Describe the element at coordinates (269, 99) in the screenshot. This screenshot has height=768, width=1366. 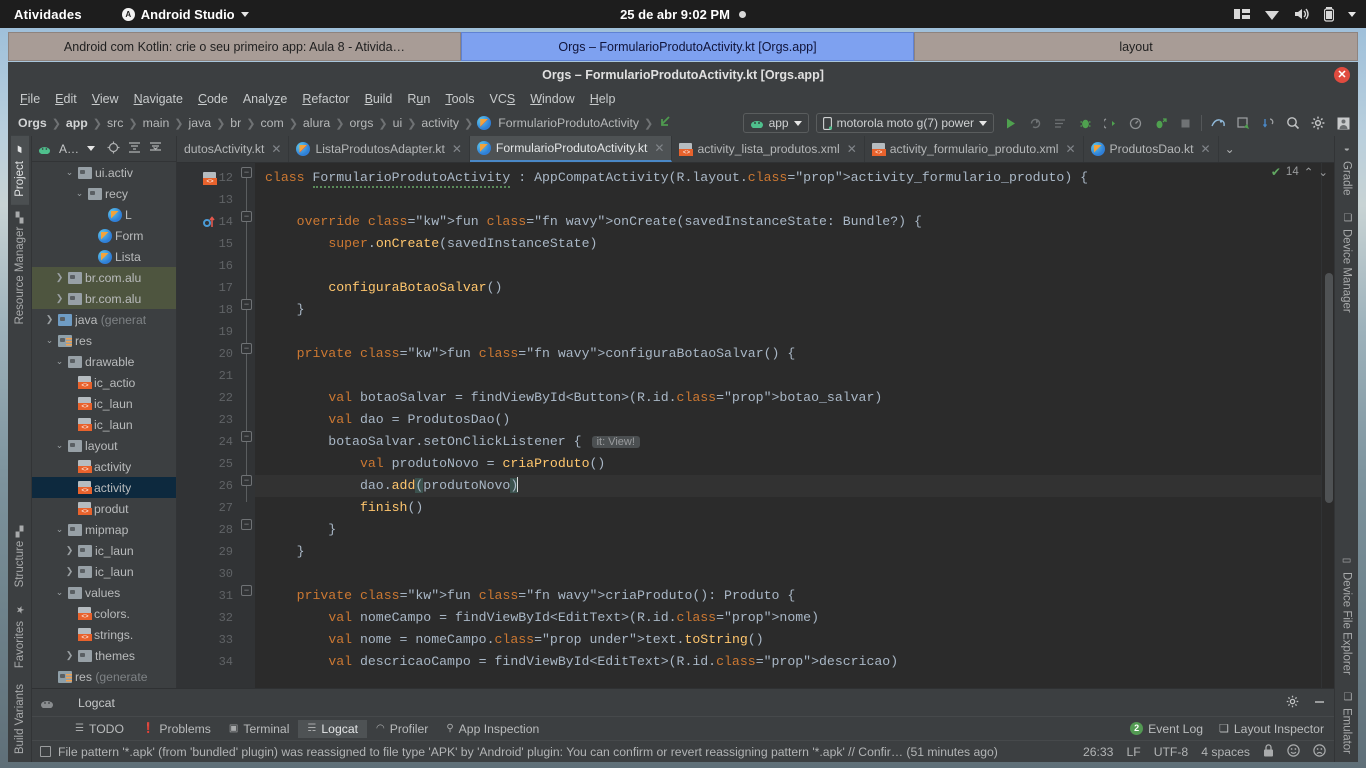
I see `menu-item-analyze: Analyze` at that location.